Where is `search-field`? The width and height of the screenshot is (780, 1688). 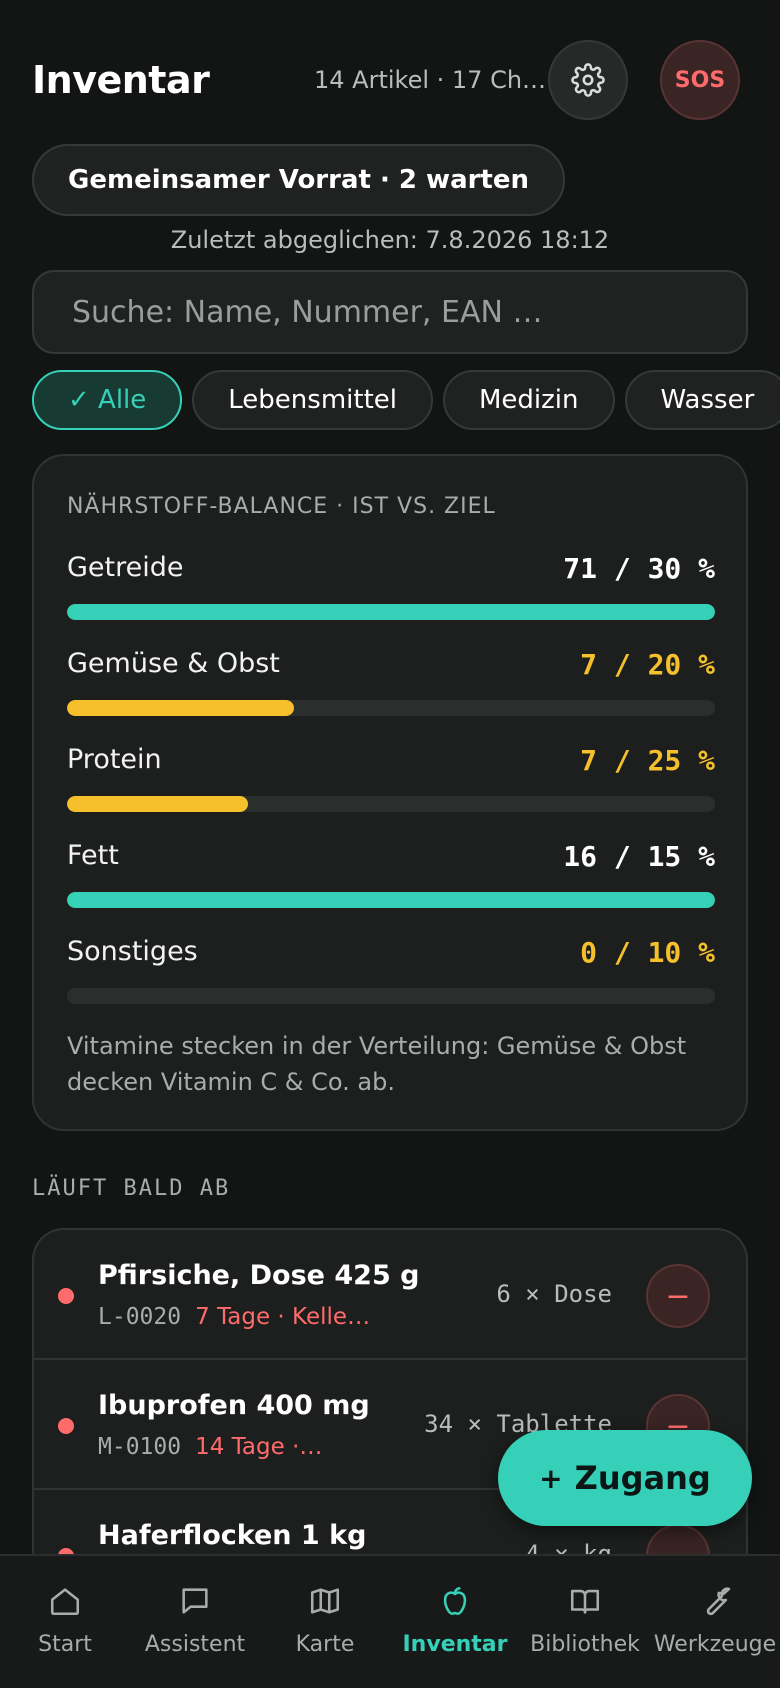
search-field is located at coordinates (390, 312).